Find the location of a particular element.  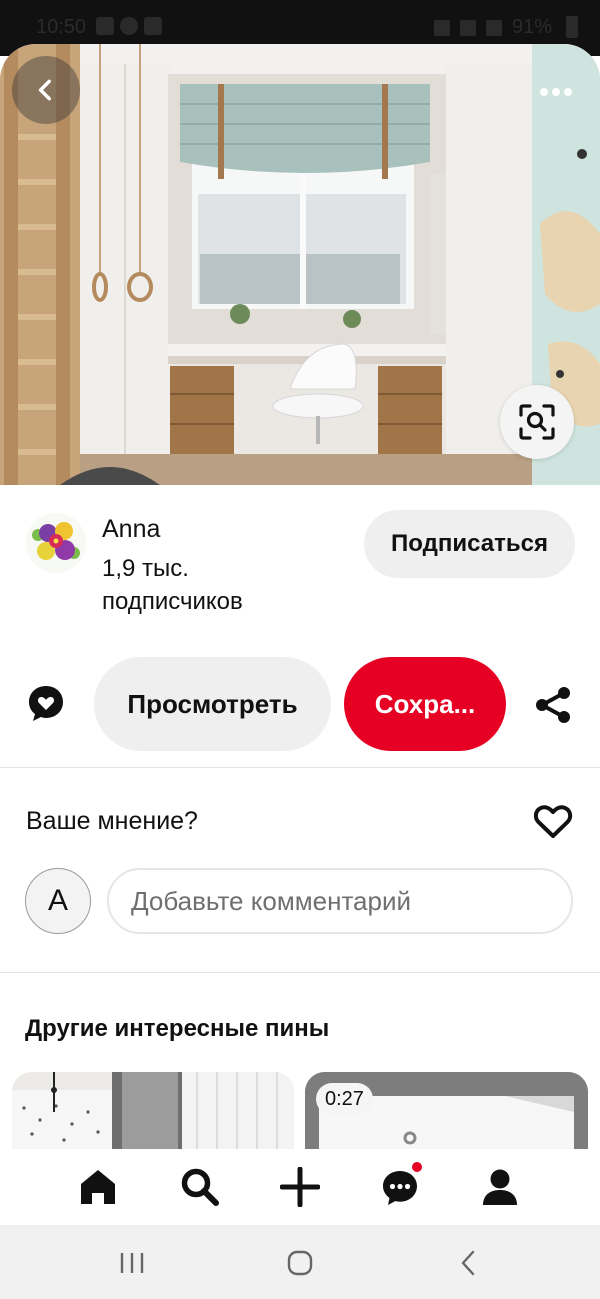

pansy-flower-icon is located at coordinates (56, 543).